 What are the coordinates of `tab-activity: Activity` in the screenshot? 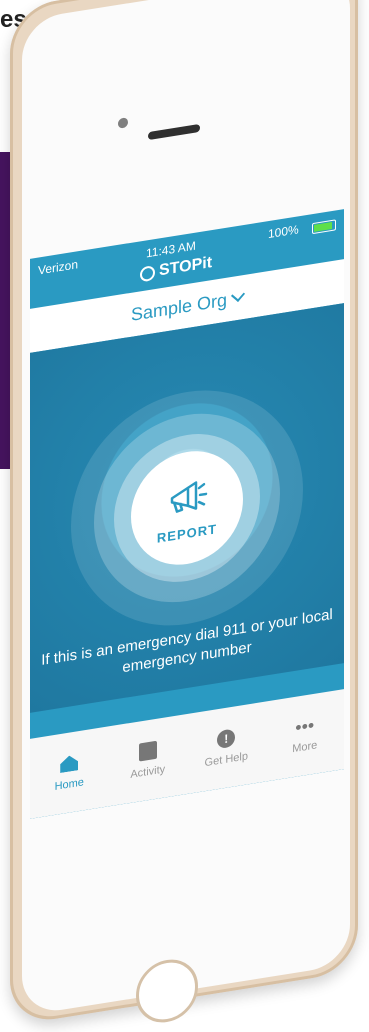 It's located at (148, 760).